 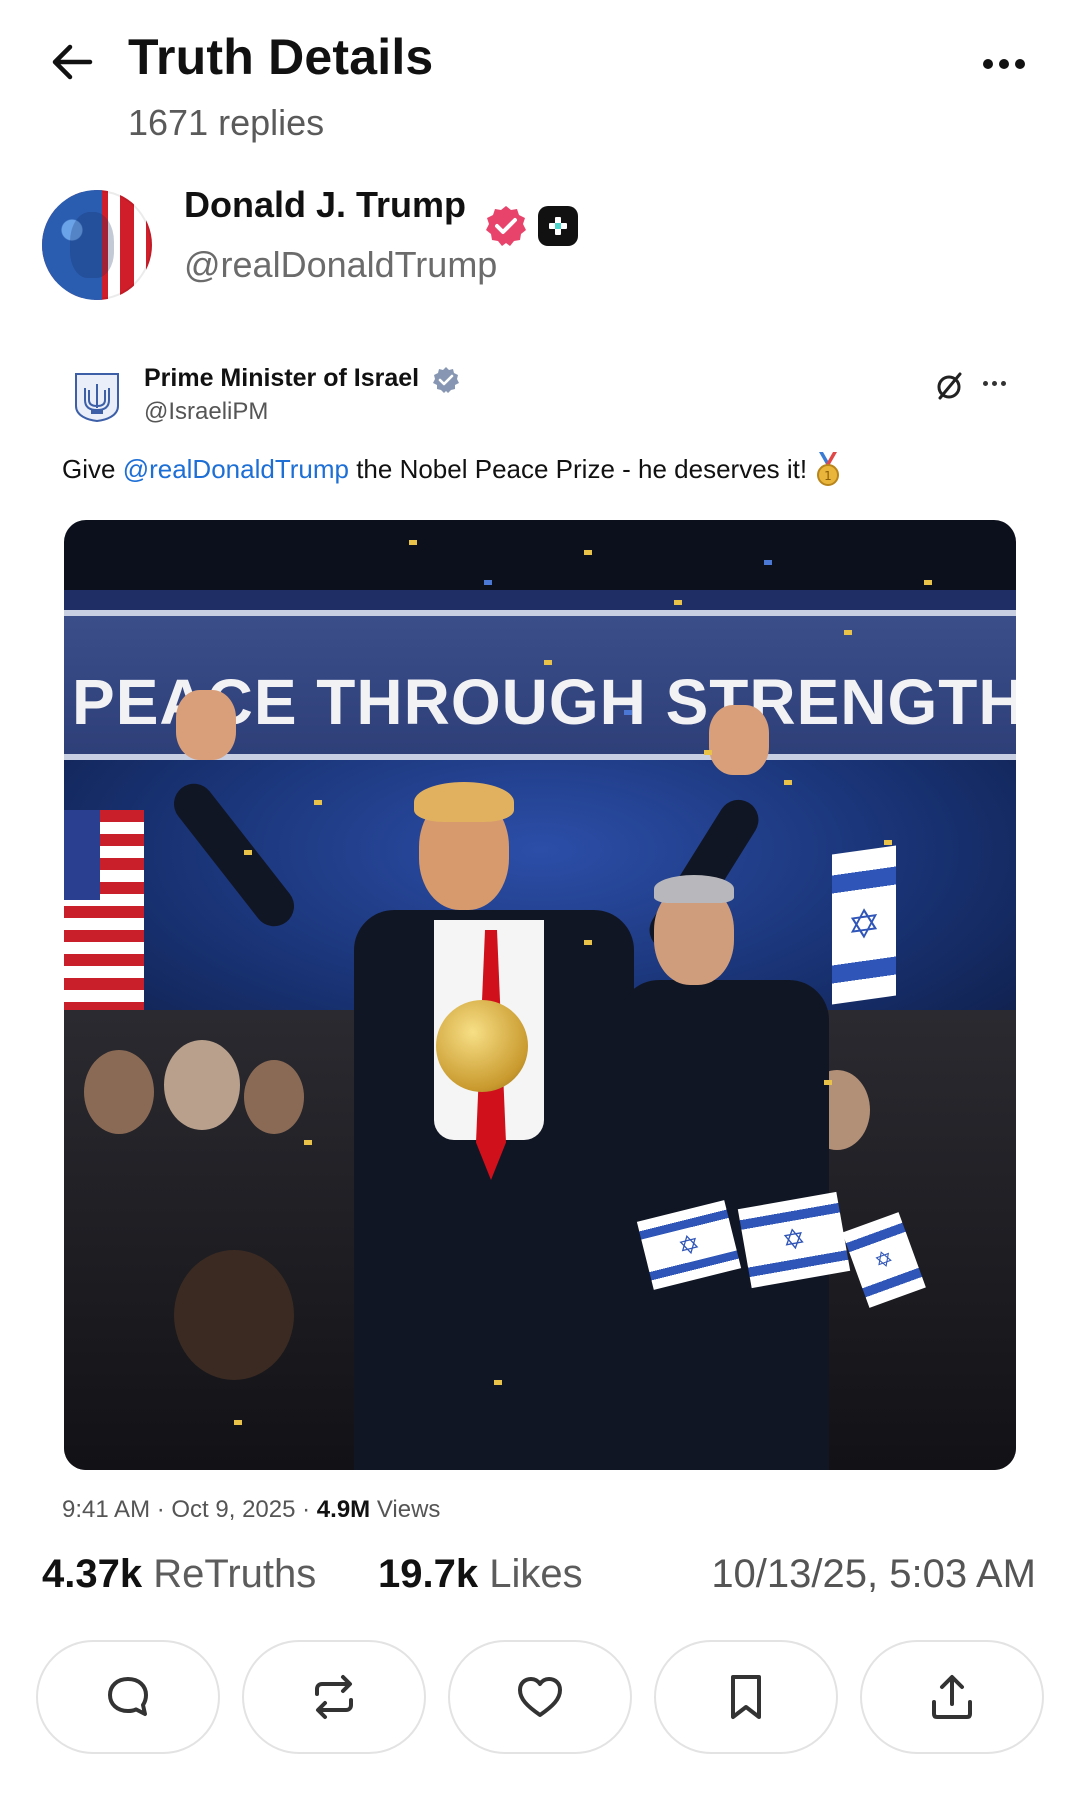 I want to click on retruths-count: 4.37k, so click(x=92, y=1574).